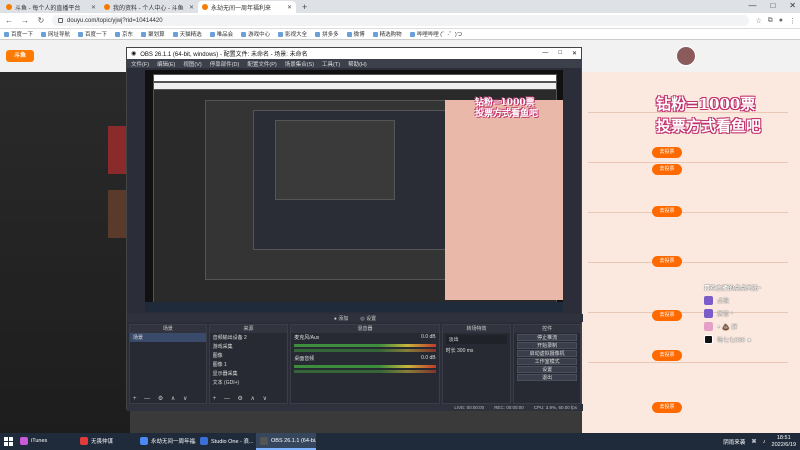 This screenshot has height=450, width=800. Describe the element at coordinates (560, 53) in the screenshot. I see `obs-maximize-button: □` at that location.